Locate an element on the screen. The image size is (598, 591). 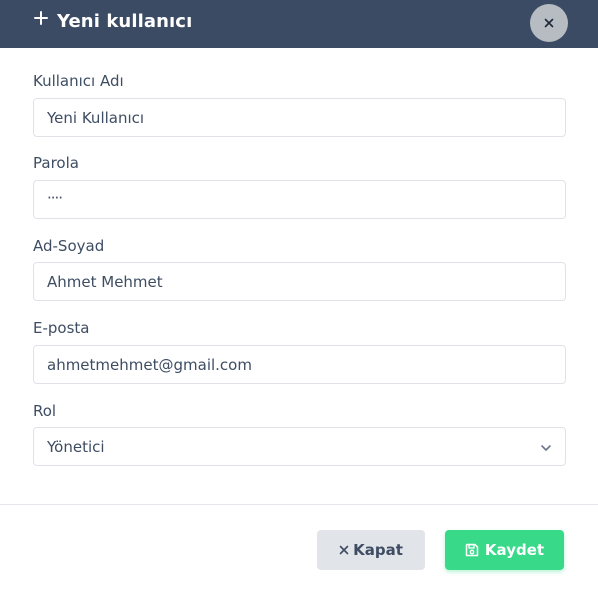
plus-icon is located at coordinates (41, 18).